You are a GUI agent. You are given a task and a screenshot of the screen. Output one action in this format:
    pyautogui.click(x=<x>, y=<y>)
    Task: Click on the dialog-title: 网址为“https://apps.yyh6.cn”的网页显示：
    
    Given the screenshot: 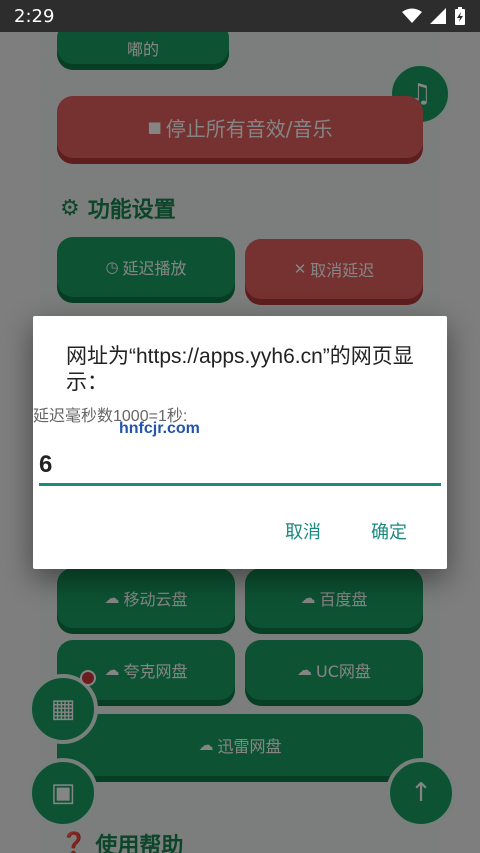 What is the action you would take?
    pyautogui.click(x=240, y=369)
    